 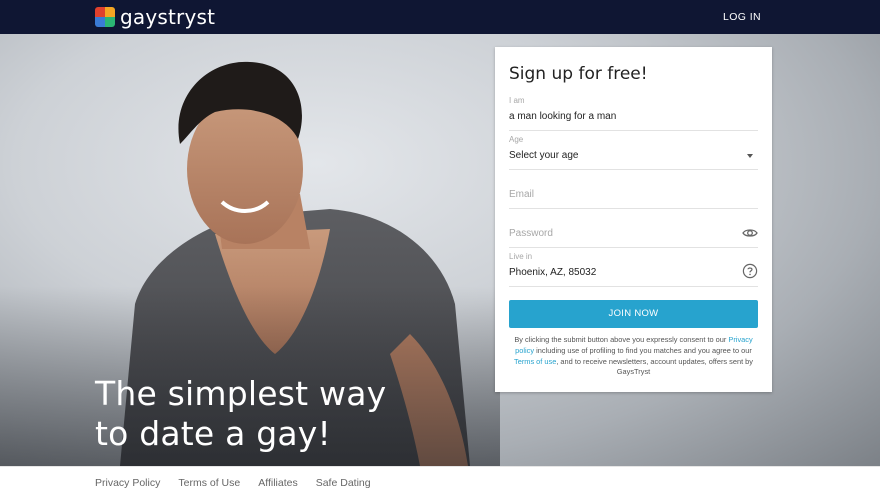 What do you see at coordinates (209, 483) in the screenshot?
I see `footer-link-terms-of-use: Terms of Use` at bounding box center [209, 483].